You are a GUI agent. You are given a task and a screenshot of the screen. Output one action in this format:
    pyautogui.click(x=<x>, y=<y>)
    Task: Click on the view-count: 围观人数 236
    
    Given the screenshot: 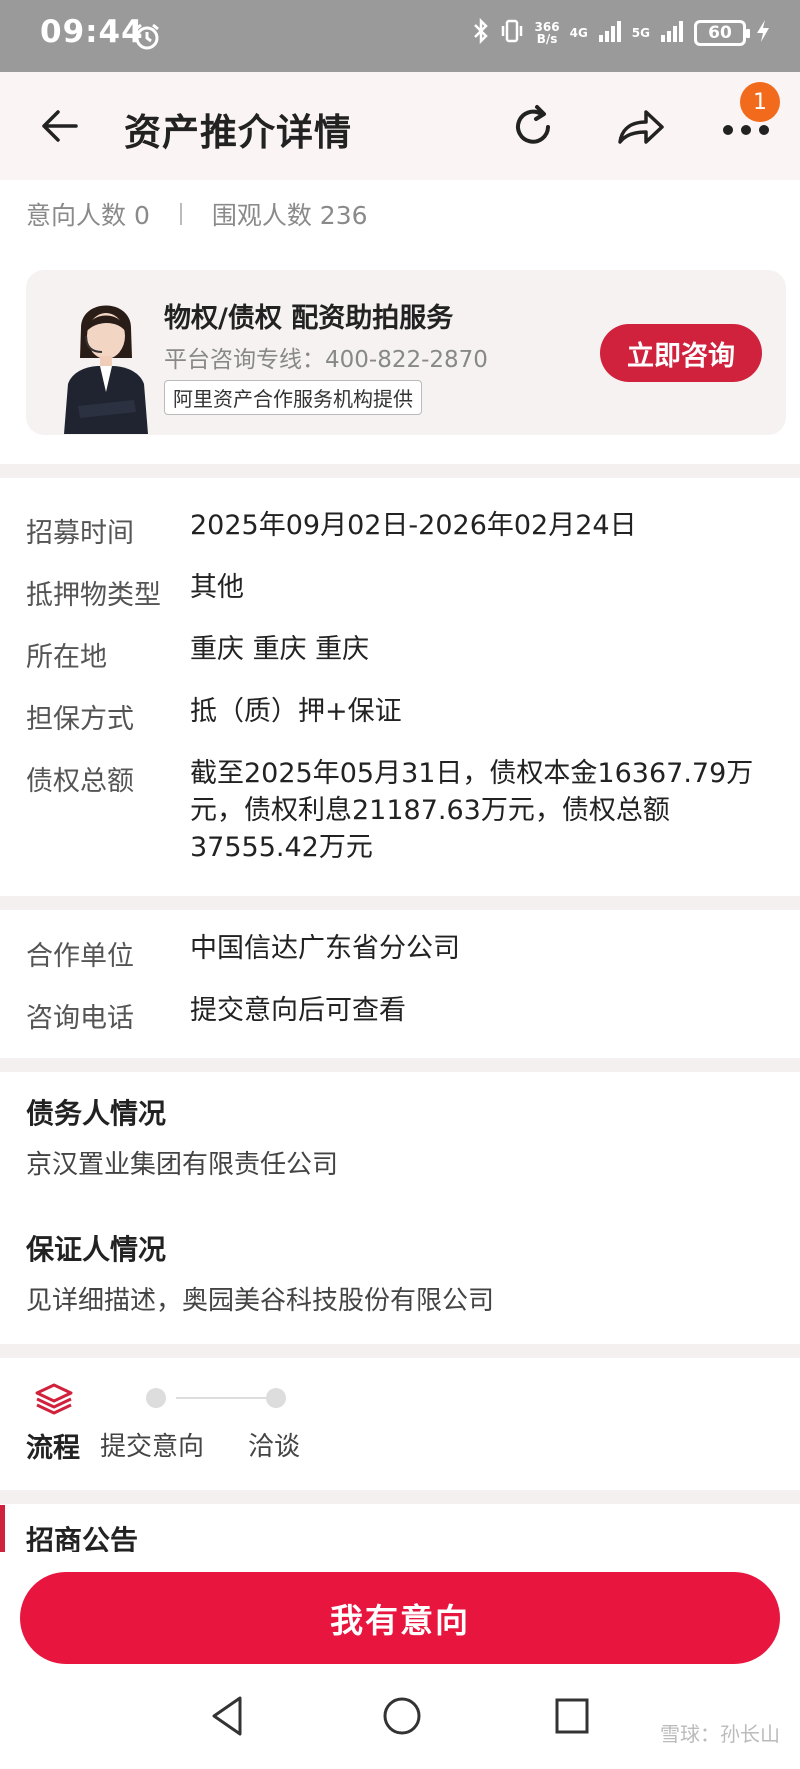 What is the action you would take?
    pyautogui.click(x=289, y=215)
    